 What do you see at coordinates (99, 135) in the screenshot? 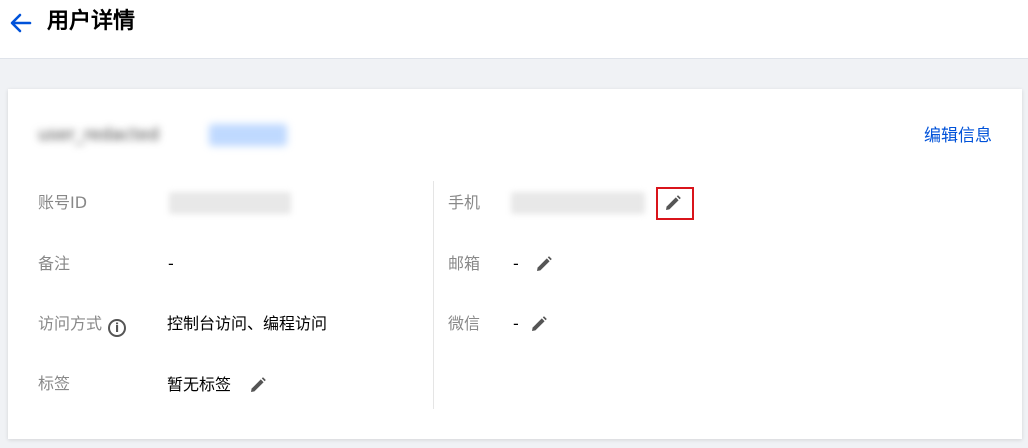
I see `username-blurred: user_redacted` at bounding box center [99, 135].